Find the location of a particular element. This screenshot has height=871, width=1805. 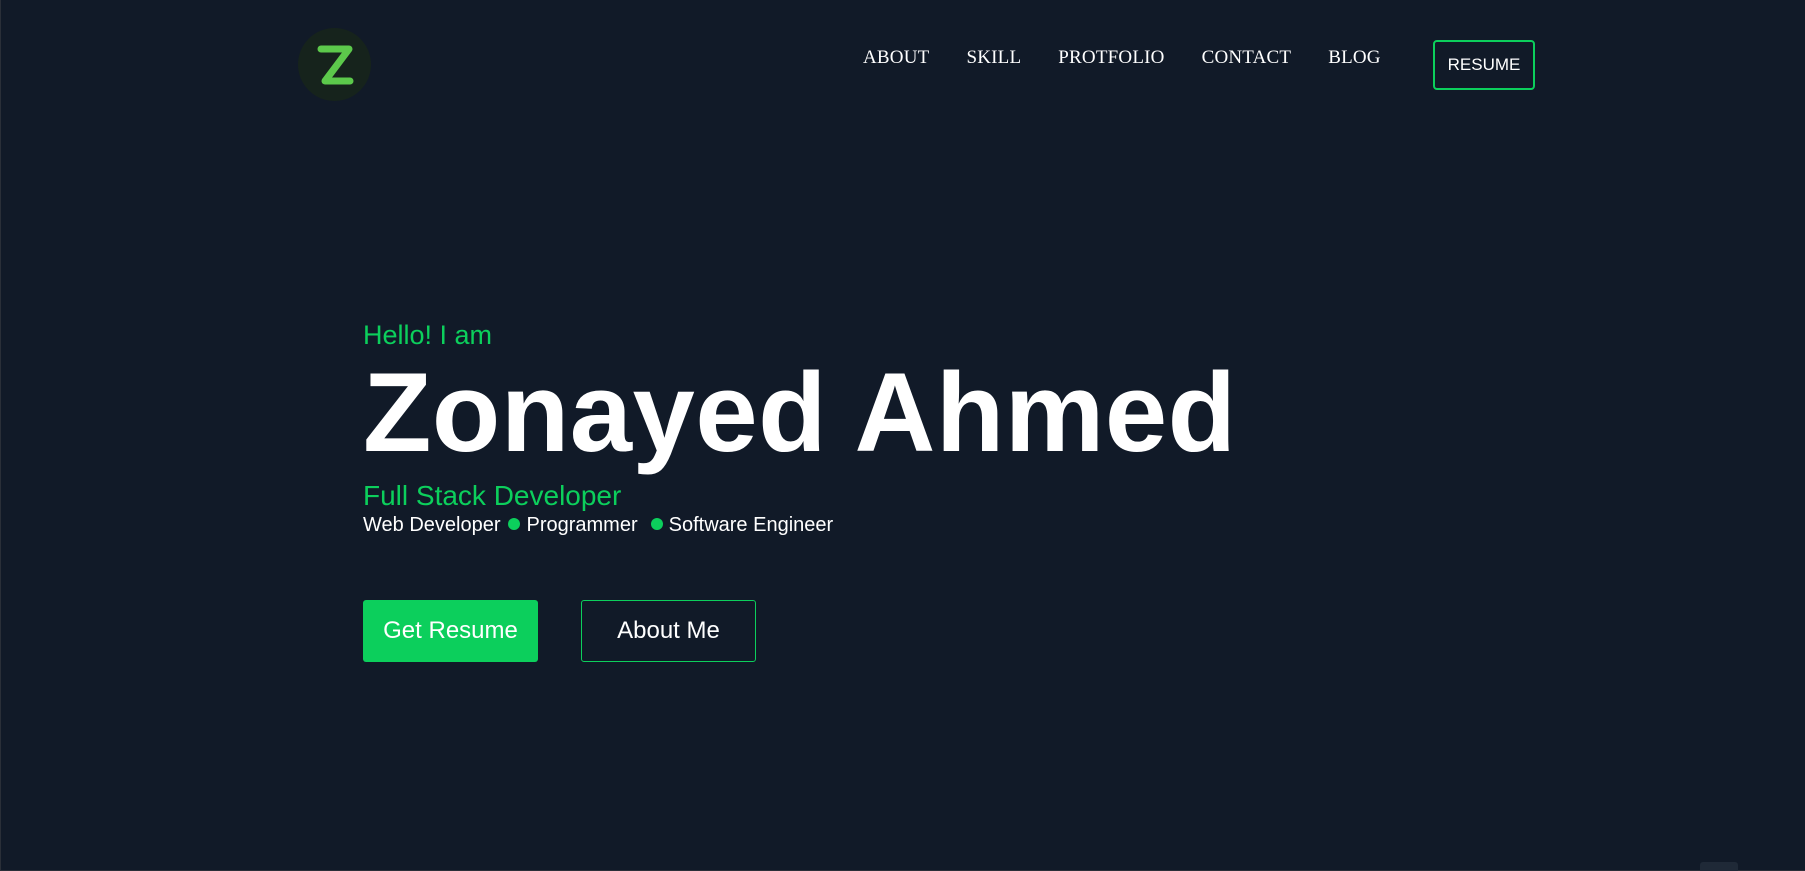

nav-about: ABOUT is located at coordinates (896, 58).